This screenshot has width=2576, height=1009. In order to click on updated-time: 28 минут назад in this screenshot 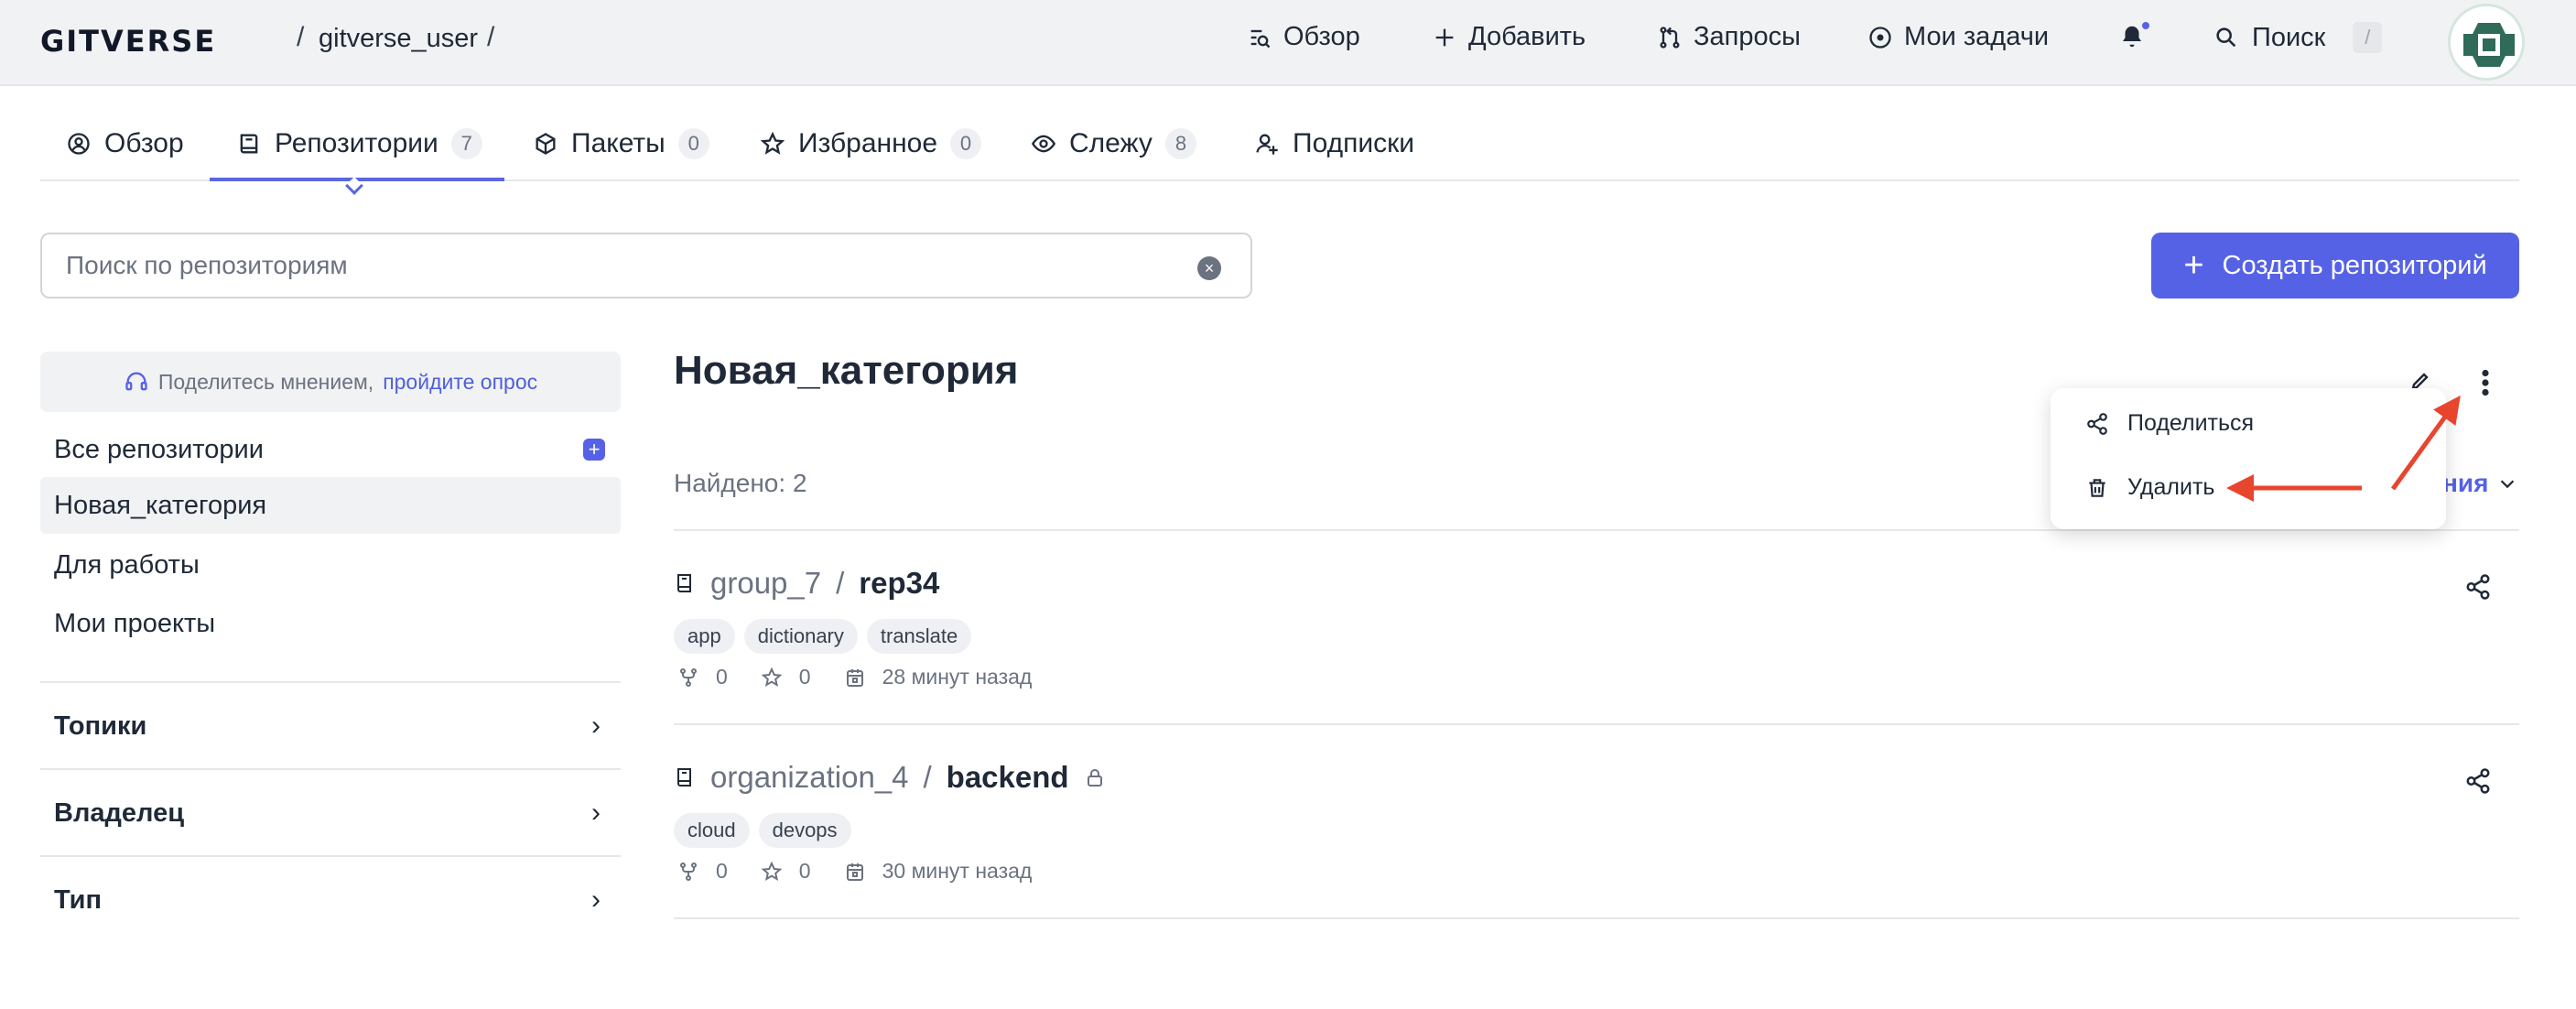, I will do `click(958, 677)`.